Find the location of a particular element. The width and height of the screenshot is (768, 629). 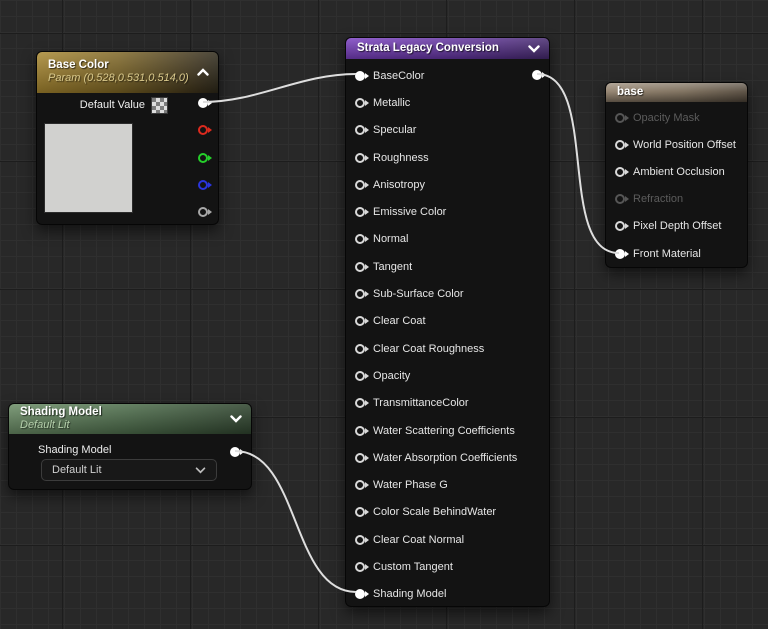

default-value-row: Default Value is located at coordinates (102, 105).